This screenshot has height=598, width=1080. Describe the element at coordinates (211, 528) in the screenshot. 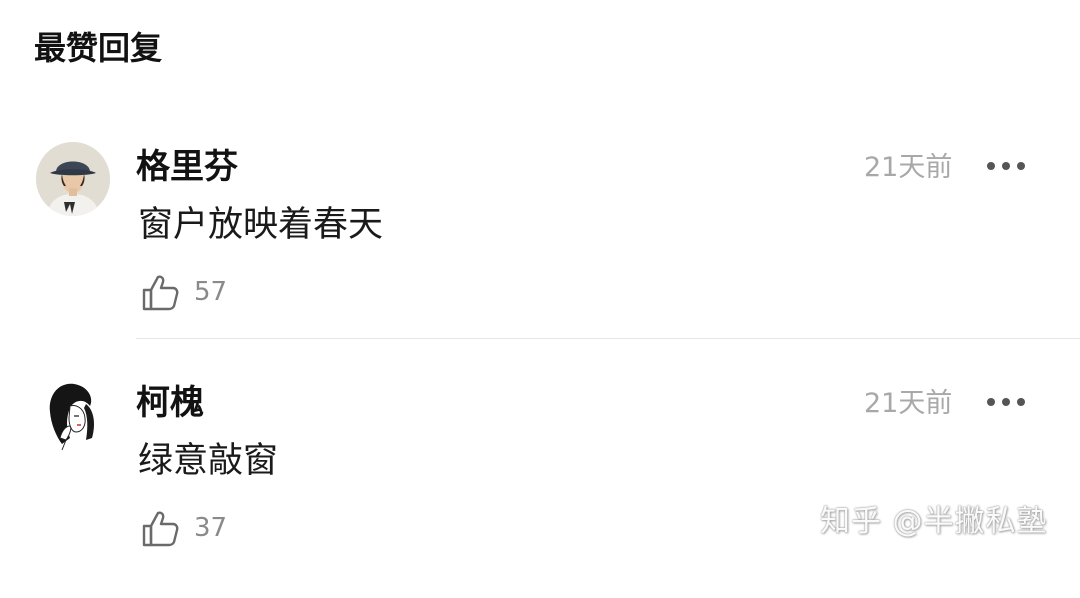

I see `like-count: 37` at that location.